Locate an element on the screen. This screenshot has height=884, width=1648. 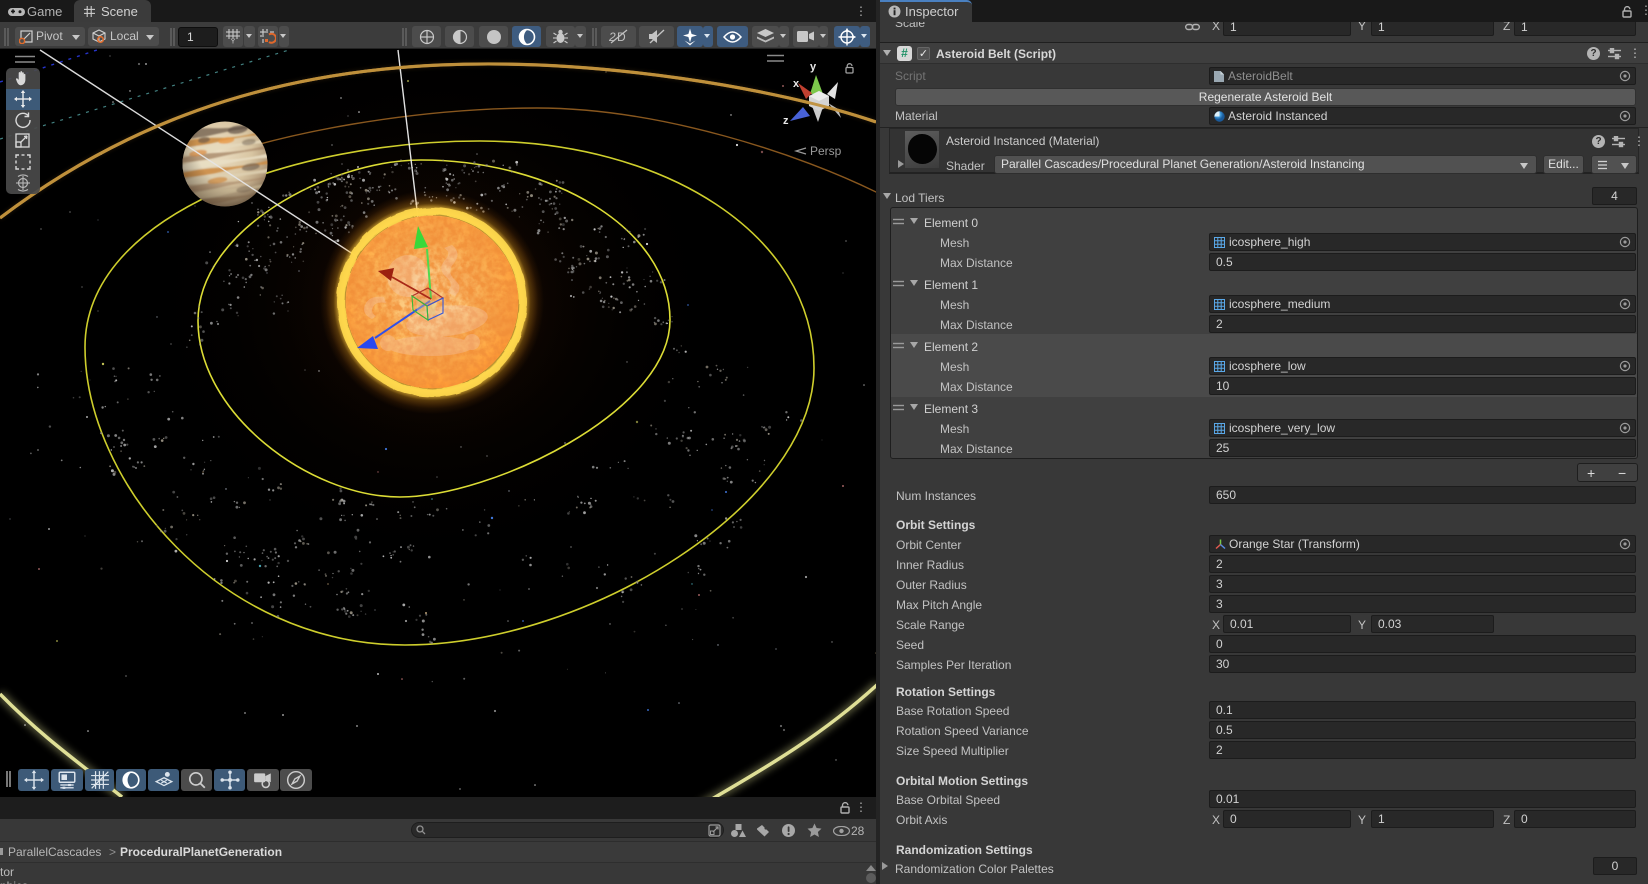
svg-text: Y is located at coordinates (232, 41).